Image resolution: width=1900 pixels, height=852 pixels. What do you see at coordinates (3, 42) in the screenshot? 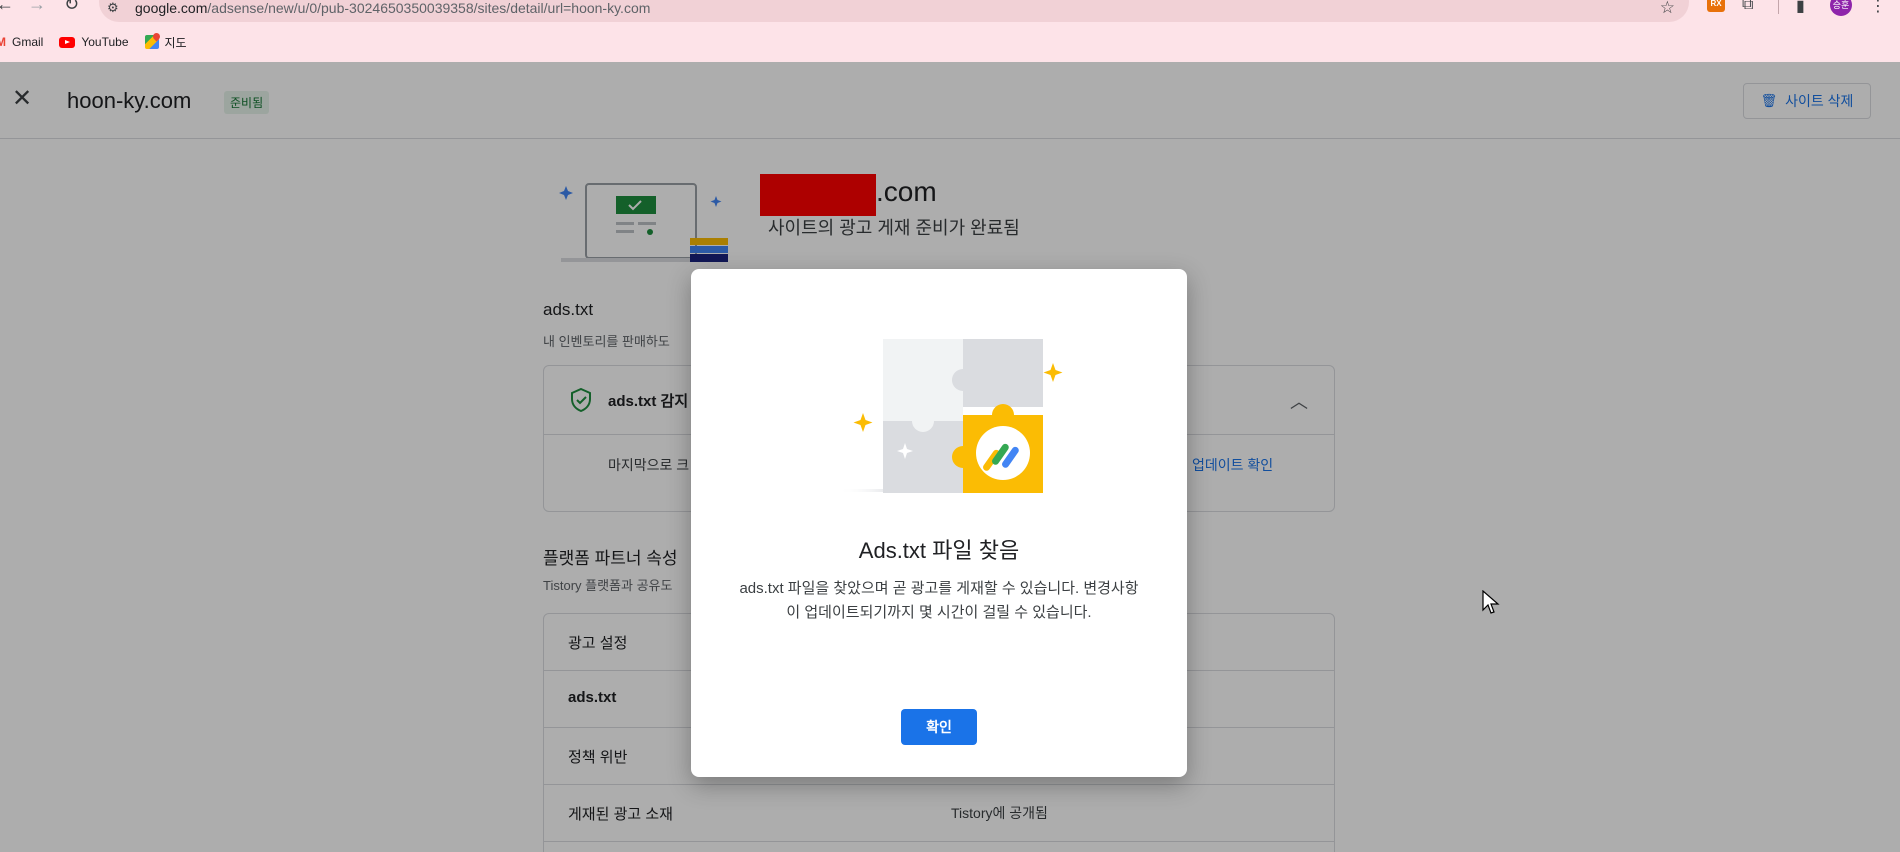
I see `gmail-icon: M` at bounding box center [3, 42].